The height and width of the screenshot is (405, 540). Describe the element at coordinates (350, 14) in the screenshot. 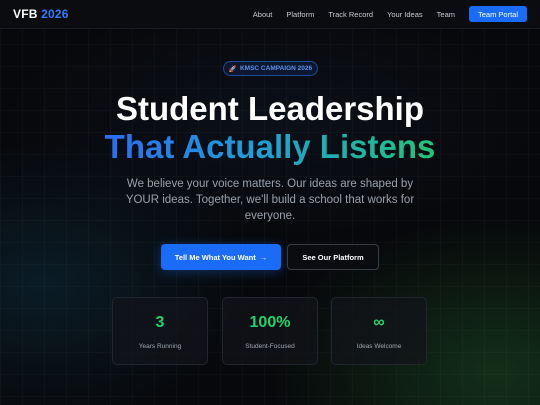

I see `nav-link-track-record: Track Record` at that location.